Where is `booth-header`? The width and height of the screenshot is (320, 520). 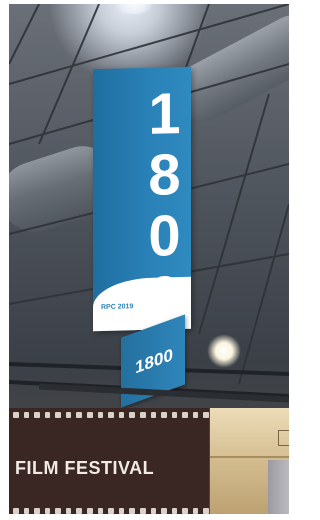
booth-header is located at coordinates (249, 433).